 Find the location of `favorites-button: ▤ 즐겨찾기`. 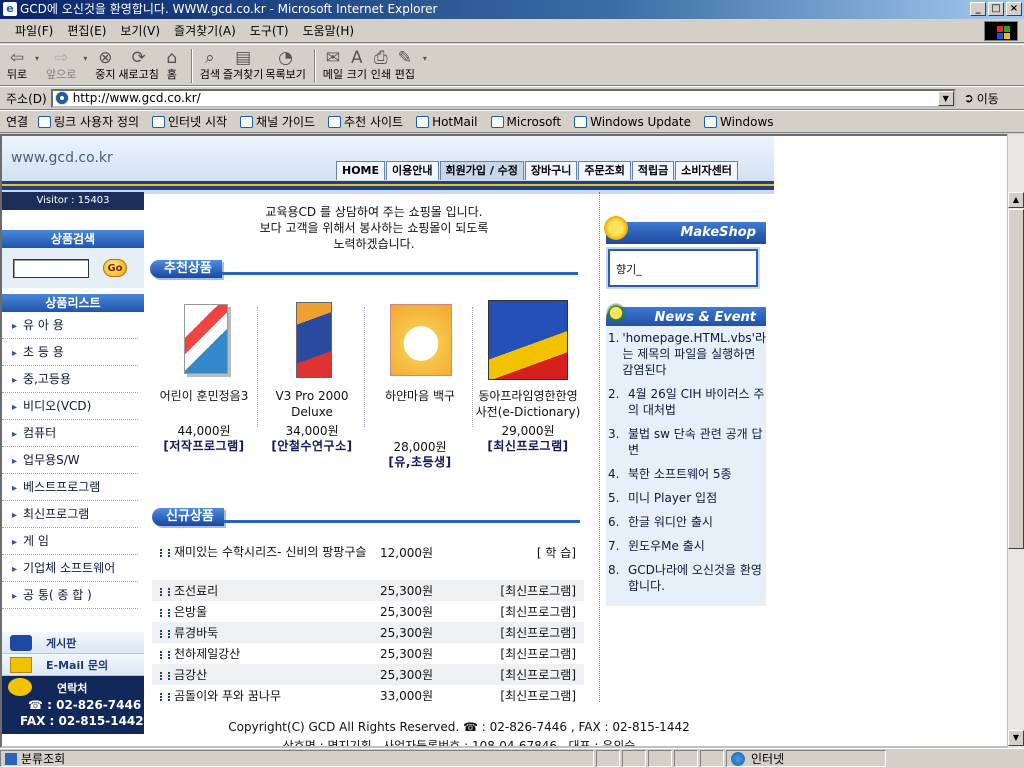

favorites-button: ▤ 즐겨찾기 is located at coordinates (243, 65).